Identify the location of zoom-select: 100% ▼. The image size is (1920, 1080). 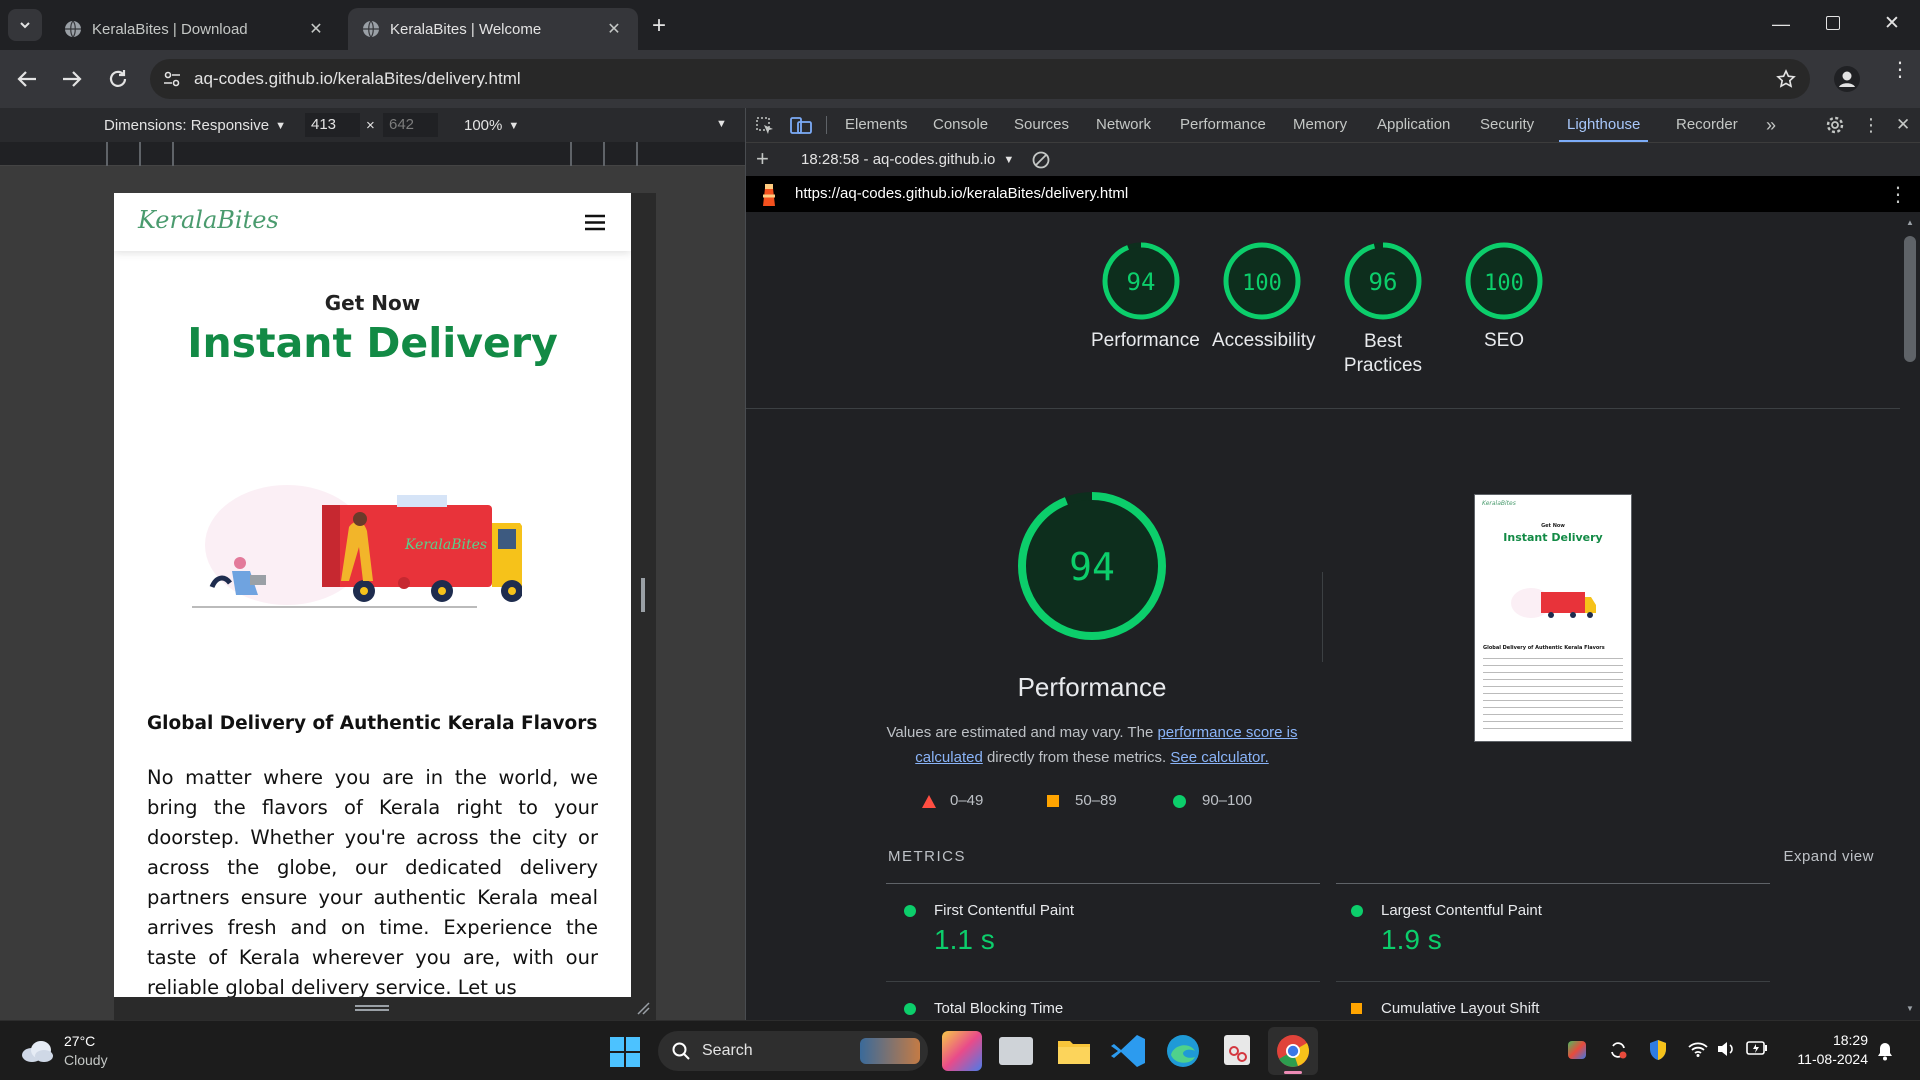
(491, 125).